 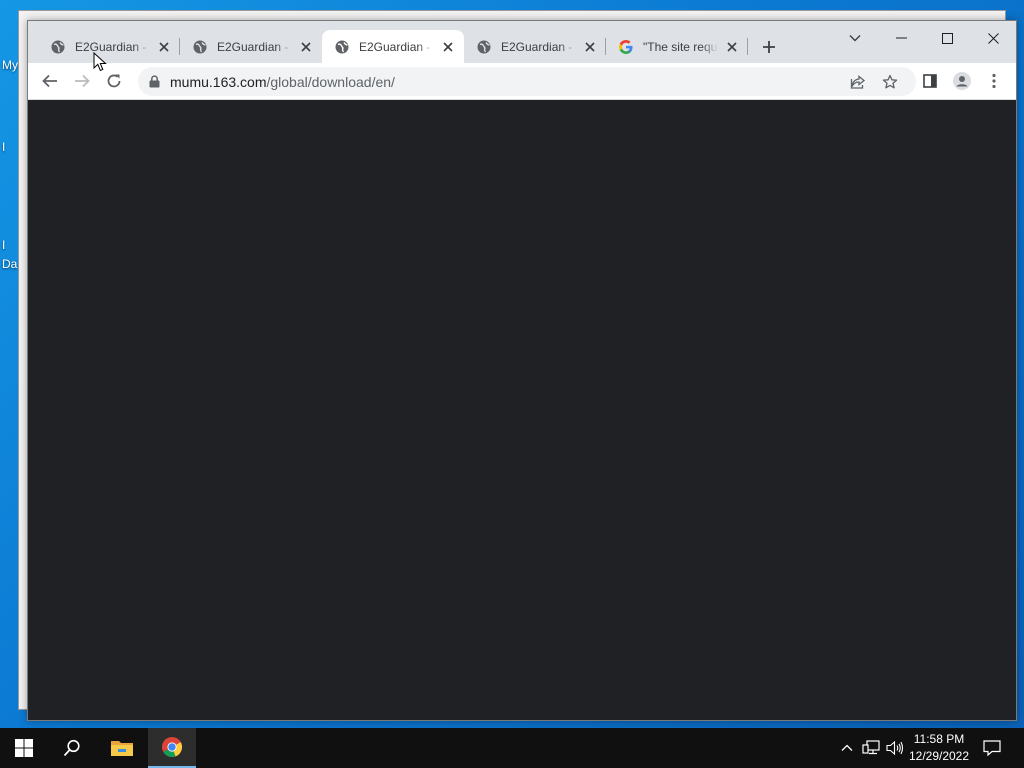 What do you see at coordinates (626, 47) in the screenshot?
I see `google-icon` at bounding box center [626, 47].